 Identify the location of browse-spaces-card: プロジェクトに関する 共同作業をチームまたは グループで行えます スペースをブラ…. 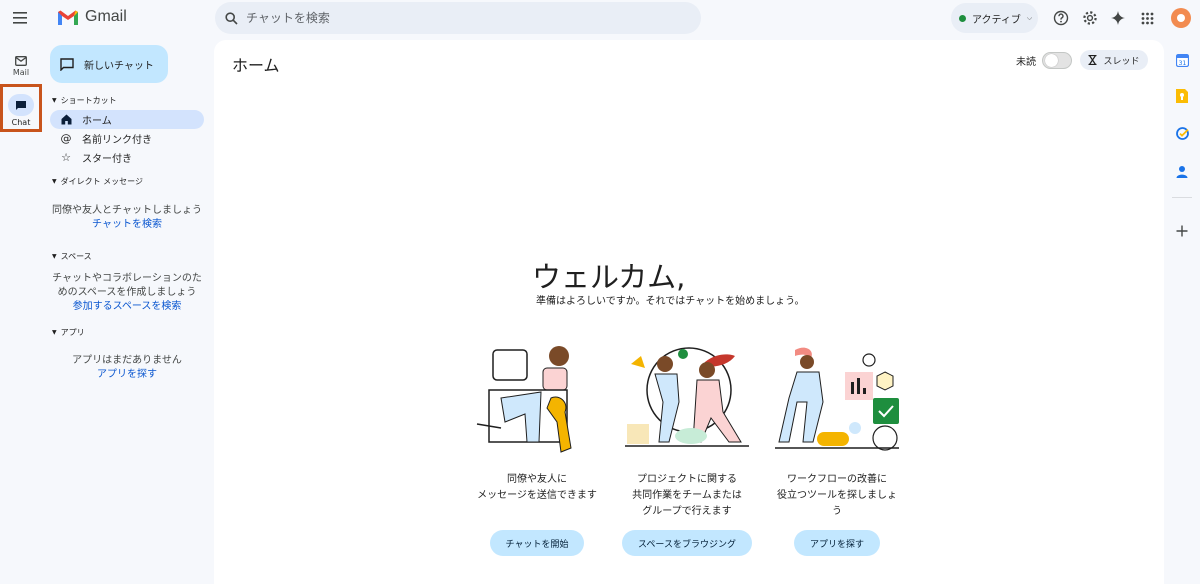
(687, 449).